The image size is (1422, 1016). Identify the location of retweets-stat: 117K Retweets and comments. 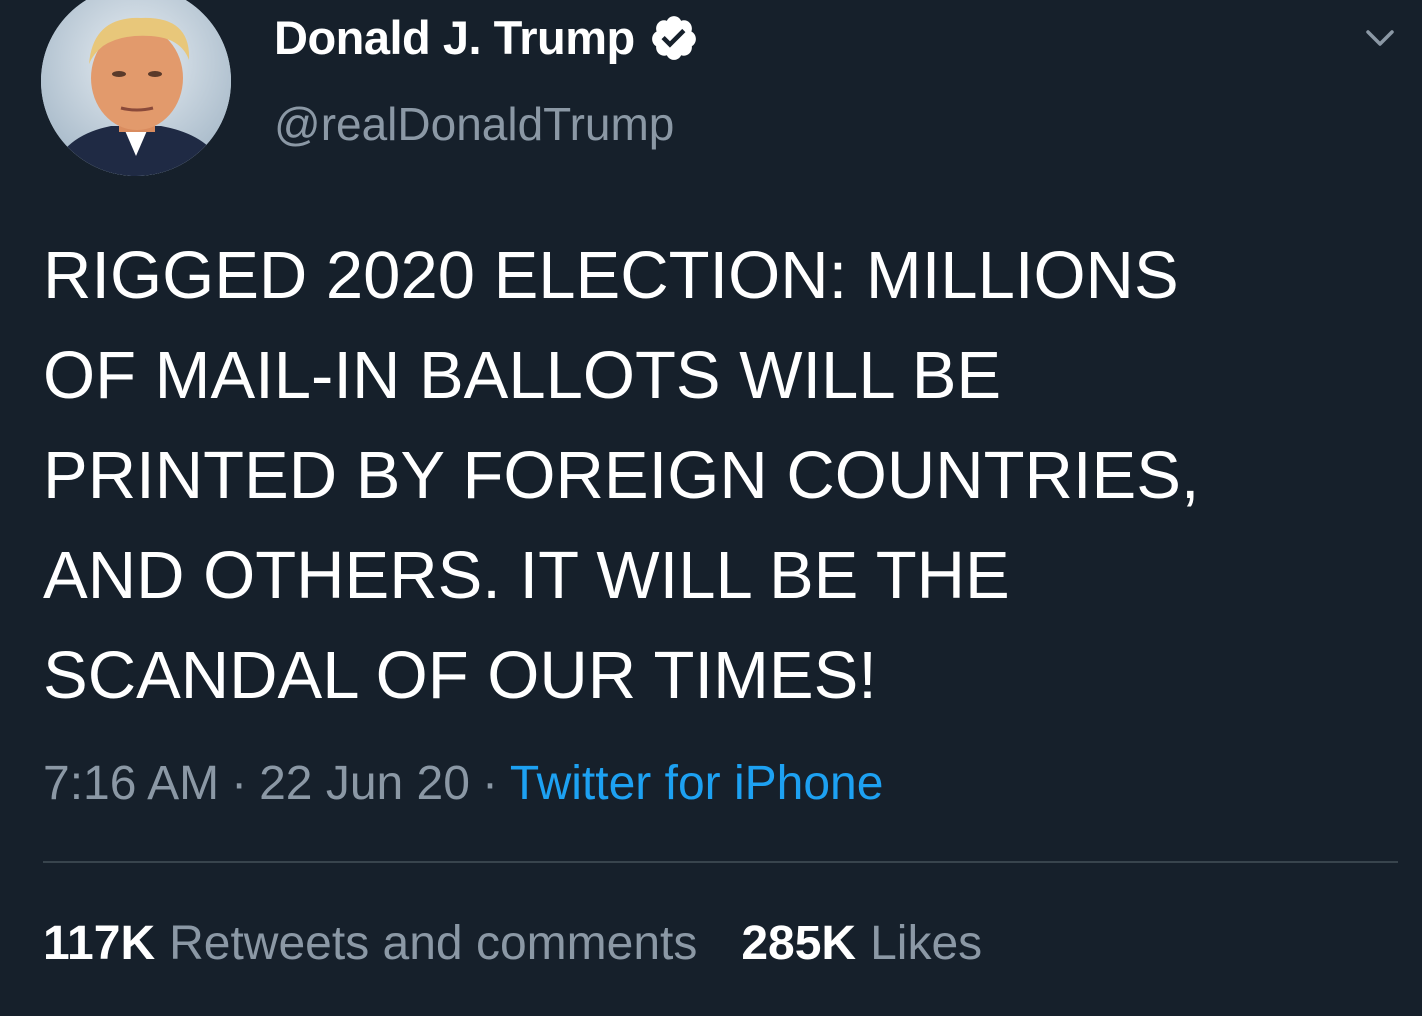
(370, 943).